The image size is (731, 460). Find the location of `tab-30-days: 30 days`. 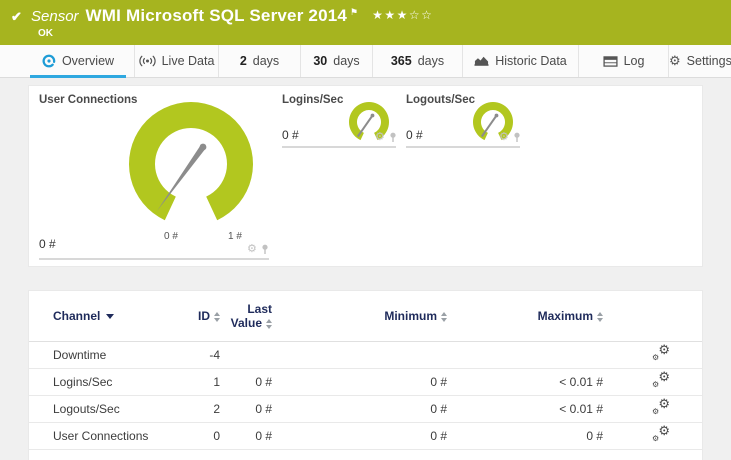

tab-30-days: 30 days is located at coordinates (336, 61).